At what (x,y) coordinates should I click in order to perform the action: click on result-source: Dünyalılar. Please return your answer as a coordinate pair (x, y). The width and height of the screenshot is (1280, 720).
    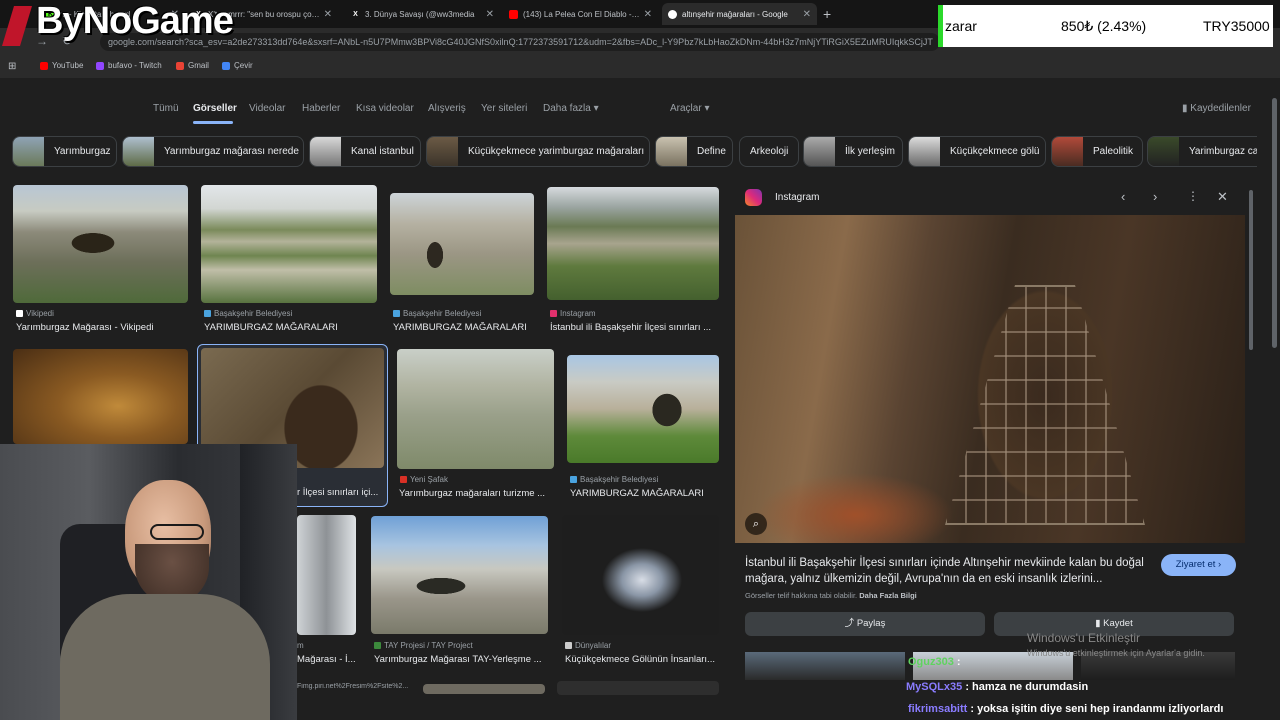
    Looking at the image, I should click on (588, 645).